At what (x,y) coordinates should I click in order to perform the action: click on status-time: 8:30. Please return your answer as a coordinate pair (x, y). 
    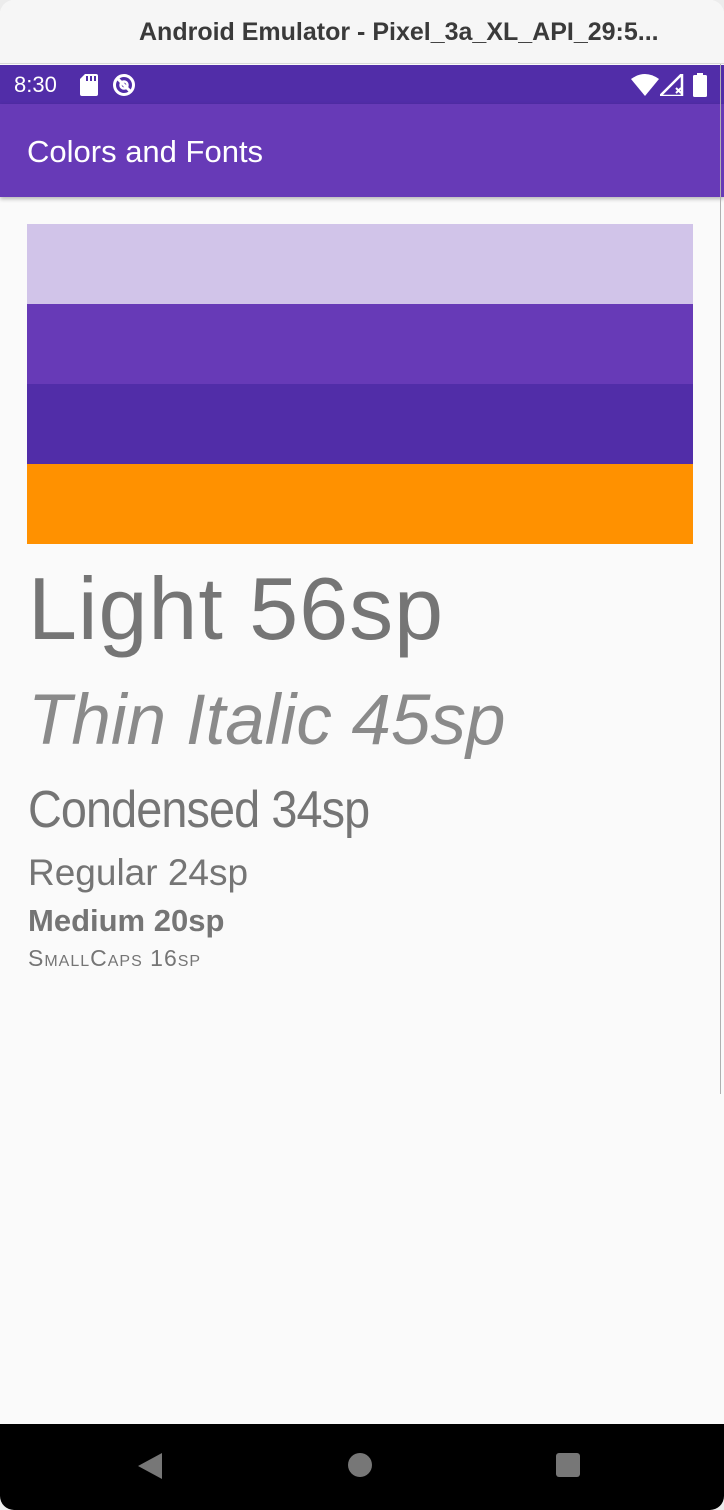
    Looking at the image, I should click on (35, 84).